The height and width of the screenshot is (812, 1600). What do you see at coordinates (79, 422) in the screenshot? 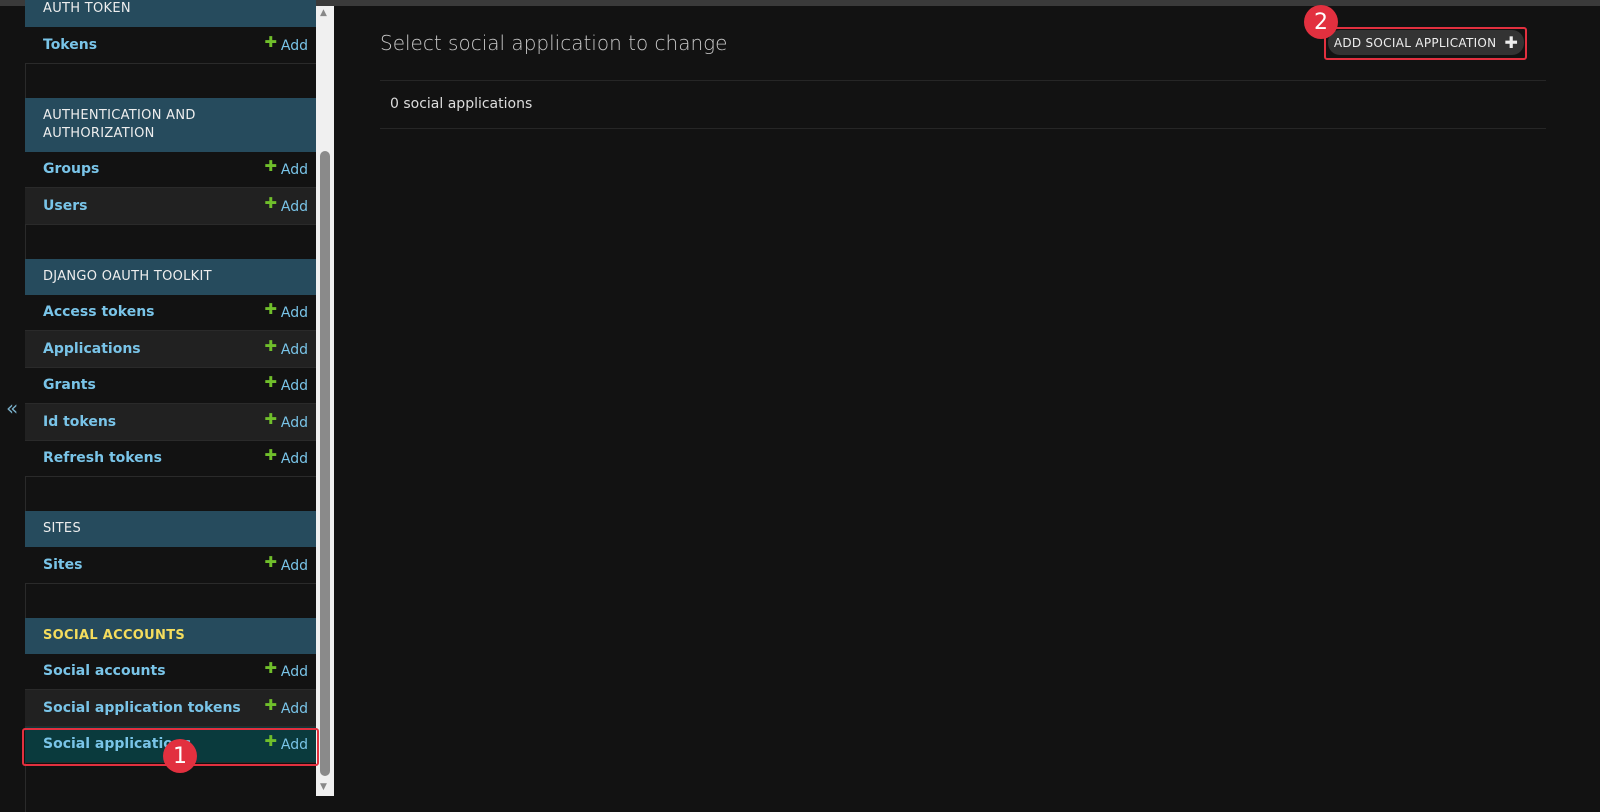
I see `sidebar-item-link: Id tokens` at bounding box center [79, 422].